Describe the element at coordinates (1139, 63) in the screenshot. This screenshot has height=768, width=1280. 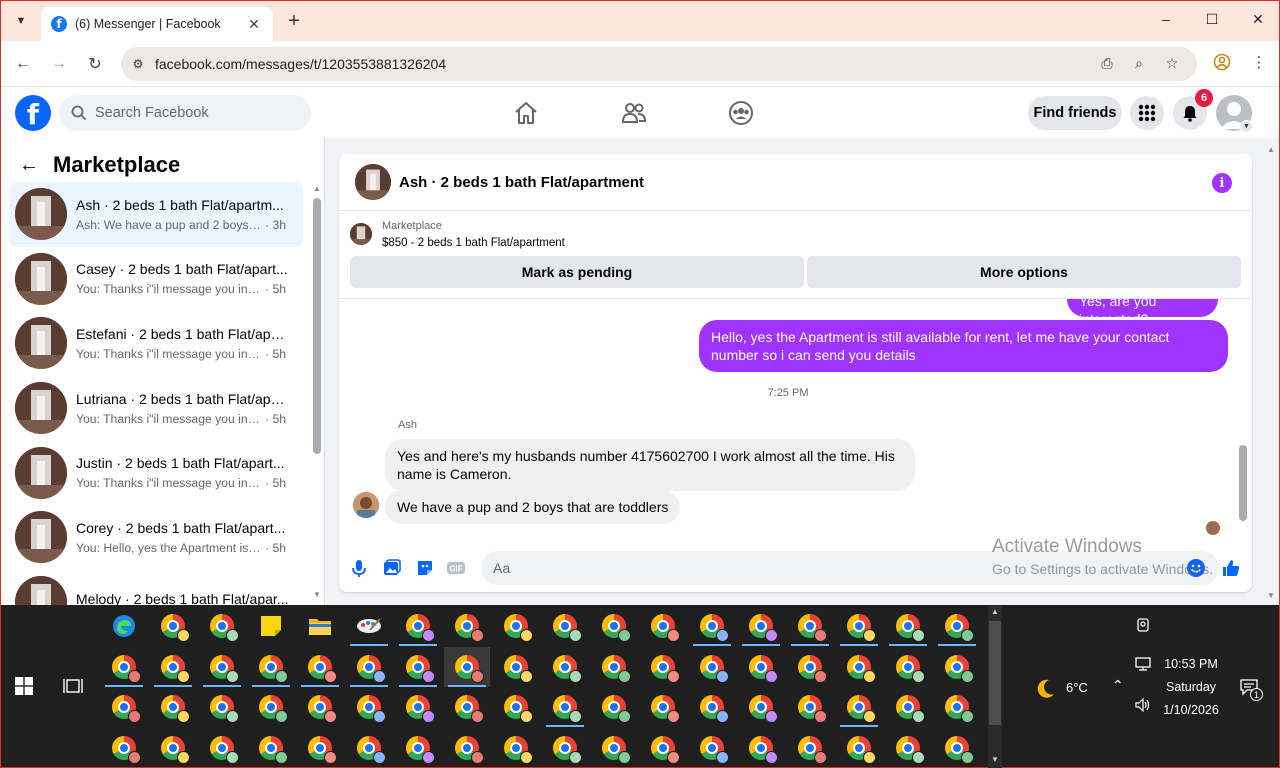
I see `zoom-icon: ⌕` at that location.